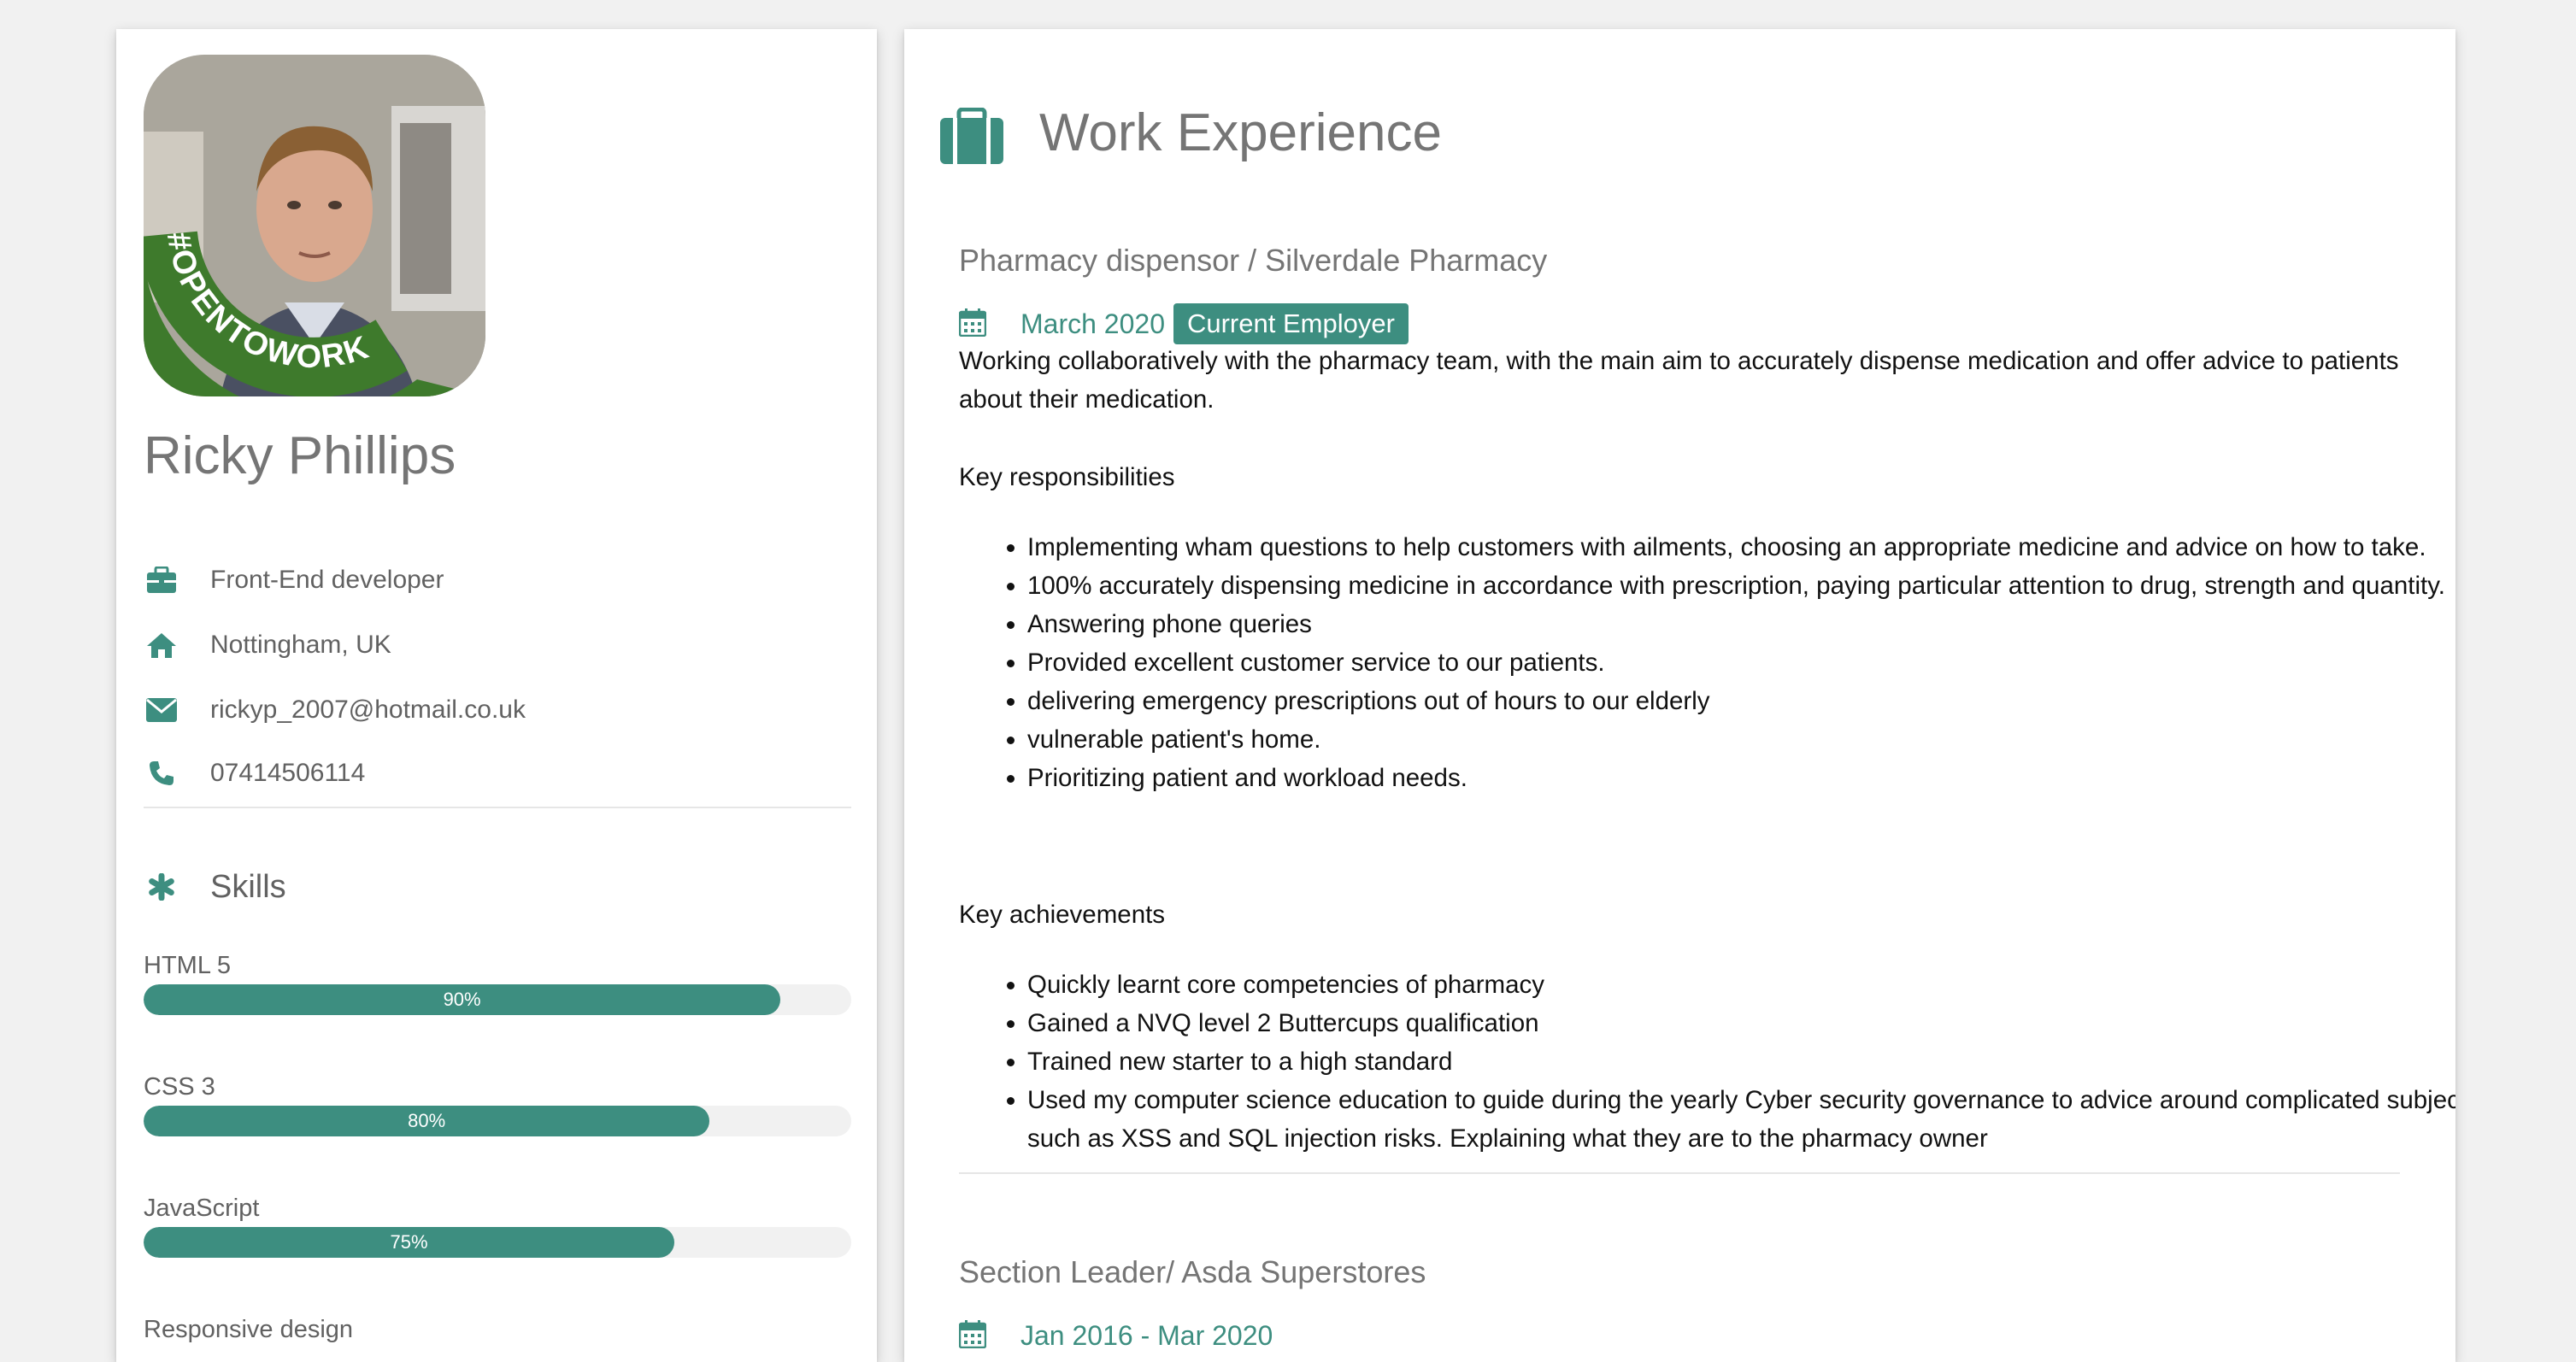  Describe the element at coordinates (1062, 915) in the screenshot. I see `achievements-heading: Key achievements` at that location.